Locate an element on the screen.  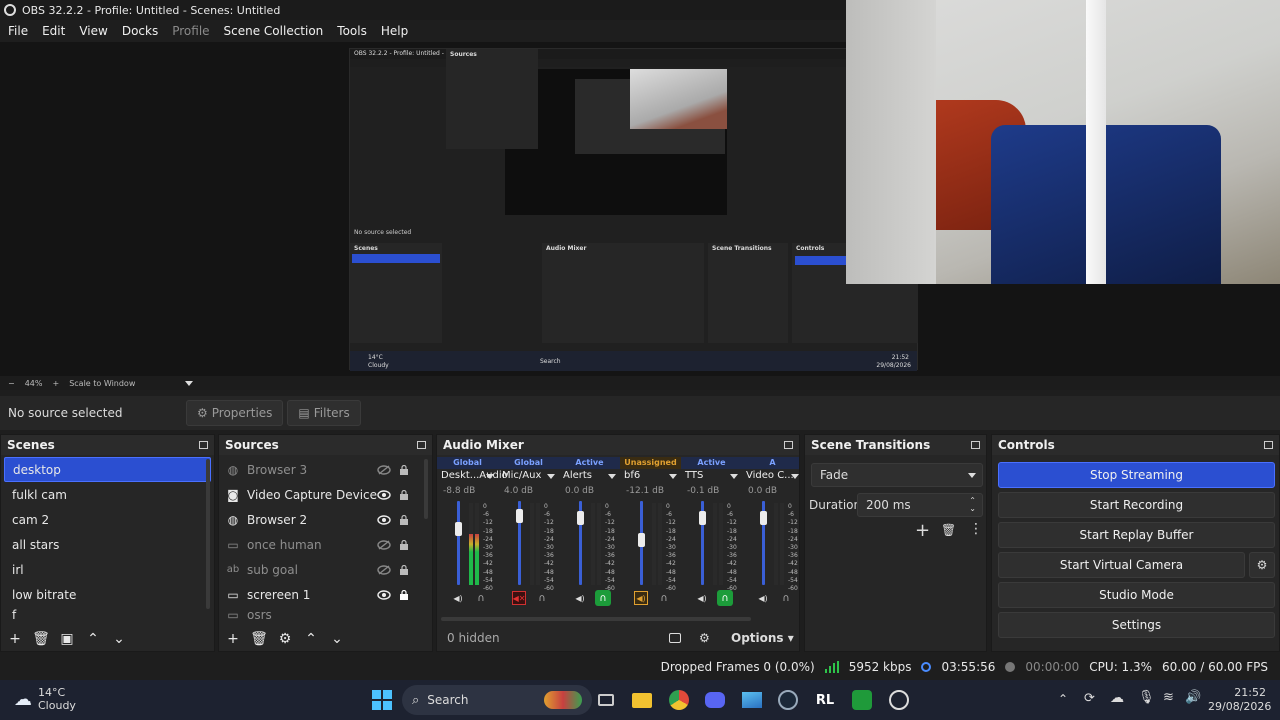
virtual-camera-settings-button: ⚙ is located at coordinates (1262, 565).